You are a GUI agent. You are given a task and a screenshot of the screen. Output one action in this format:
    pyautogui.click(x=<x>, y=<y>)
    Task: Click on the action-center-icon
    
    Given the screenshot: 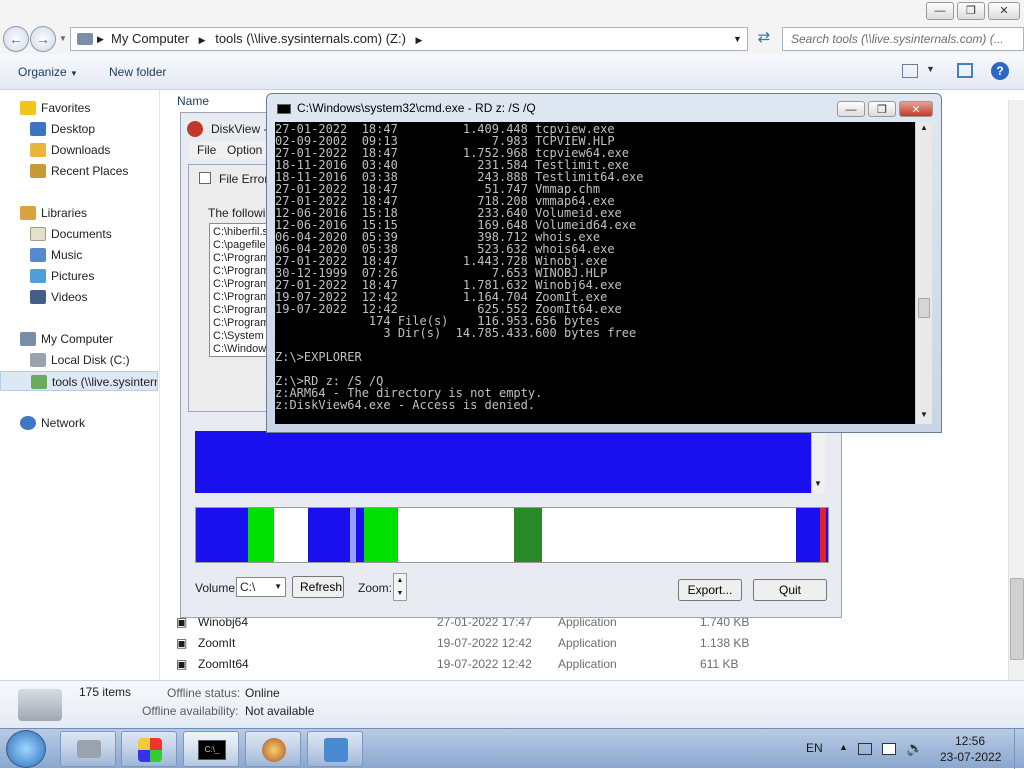 What is the action you would take?
    pyautogui.click(x=889, y=749)
    